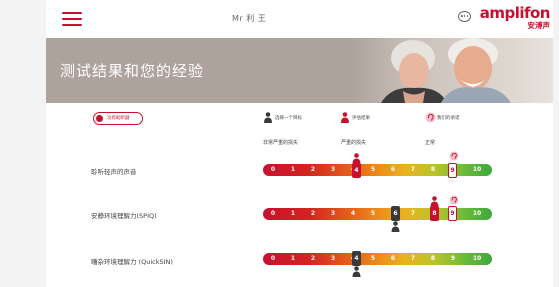 The width and height of the screenshot is (559, 287). Describe the element at coordinates (99, 118) in the screenshot. I see `toggle-dot` at that location.